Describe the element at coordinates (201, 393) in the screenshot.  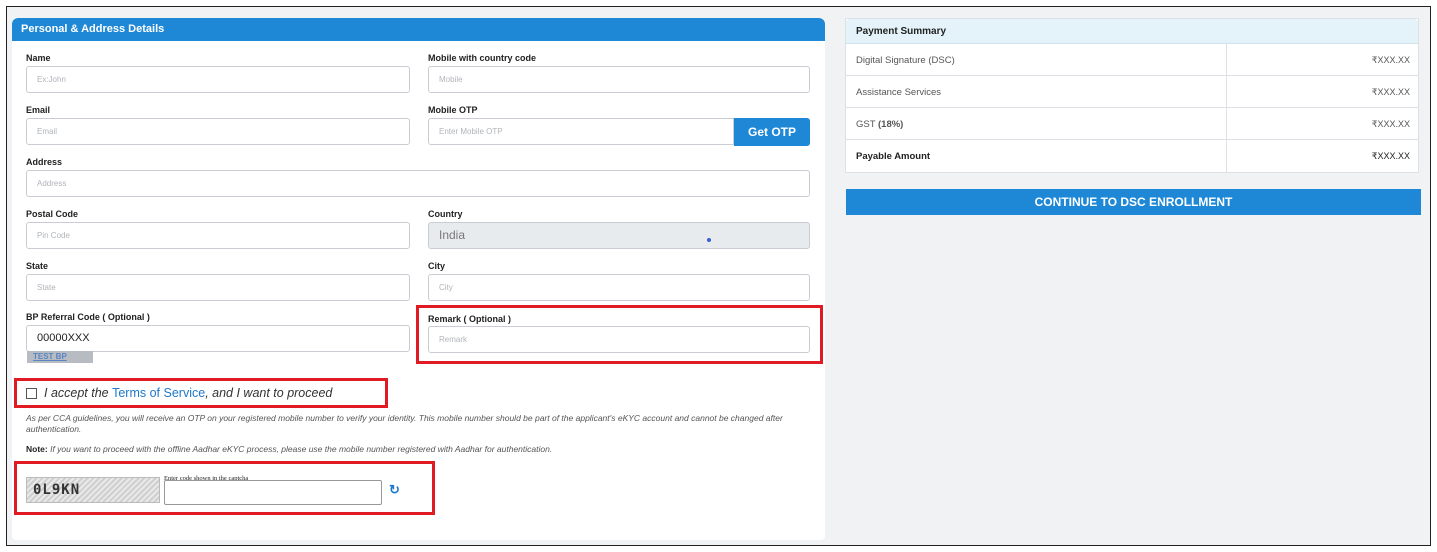
I see `highlight-terms` at that location.